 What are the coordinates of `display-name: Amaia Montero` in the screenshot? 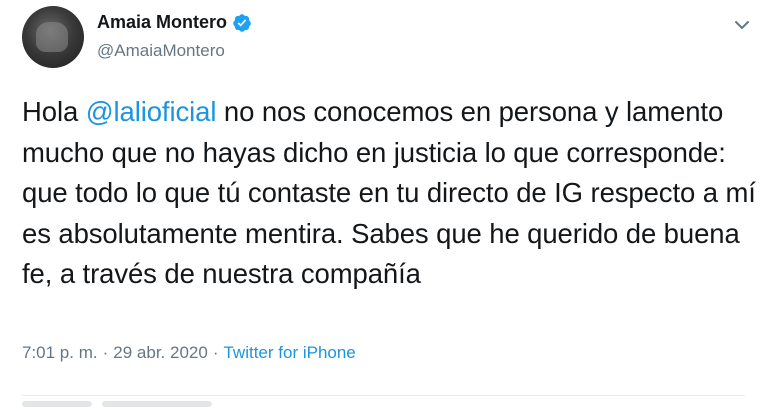 It's located at (174, 22).